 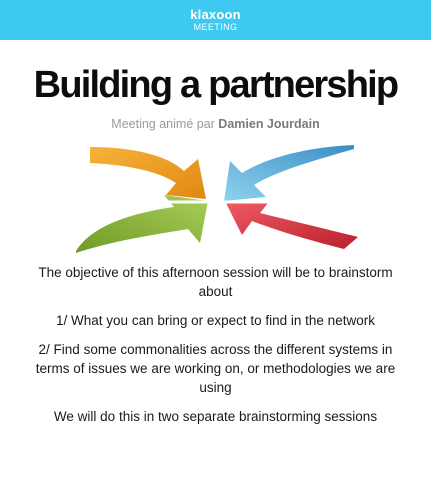 I want to click on app-header: klaxoon MEETING, so click(x=215, y=20).